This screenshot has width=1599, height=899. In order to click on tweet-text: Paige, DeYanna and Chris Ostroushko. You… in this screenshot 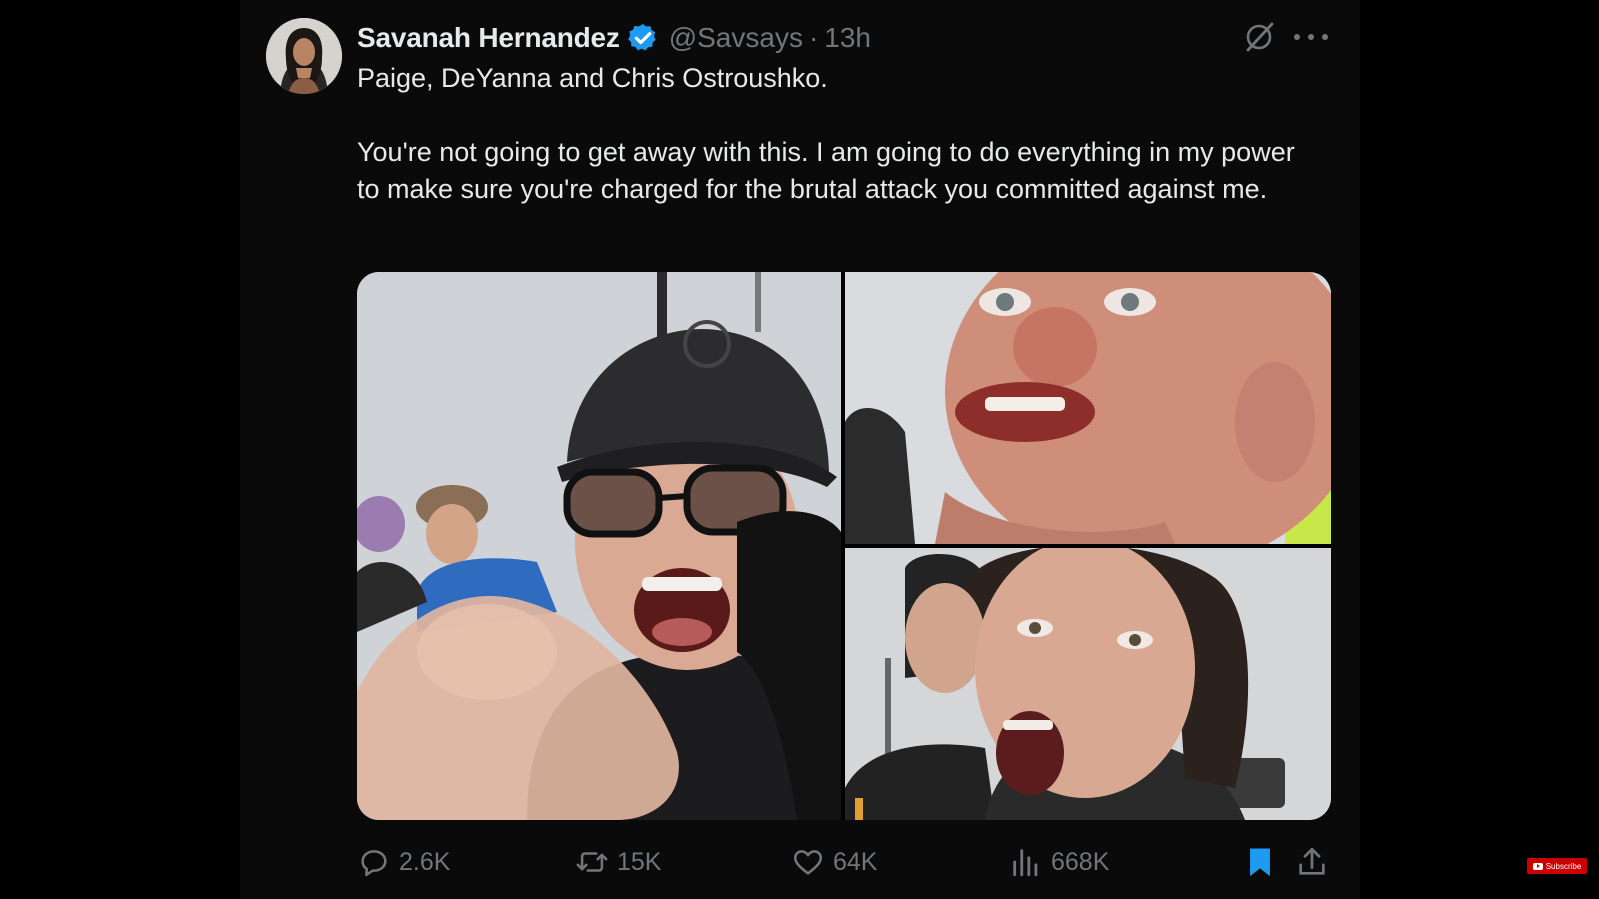, I will do `click(837, 134)`.